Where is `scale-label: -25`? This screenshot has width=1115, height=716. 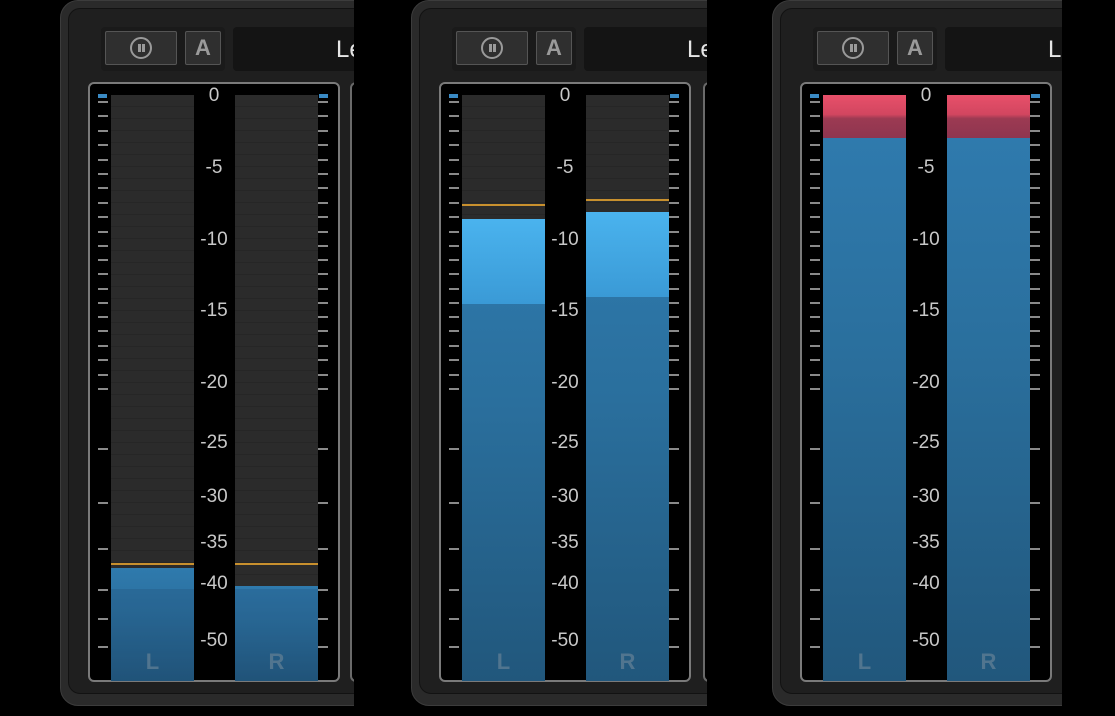 scale-label: -25 is located at coordinates (926, 442).